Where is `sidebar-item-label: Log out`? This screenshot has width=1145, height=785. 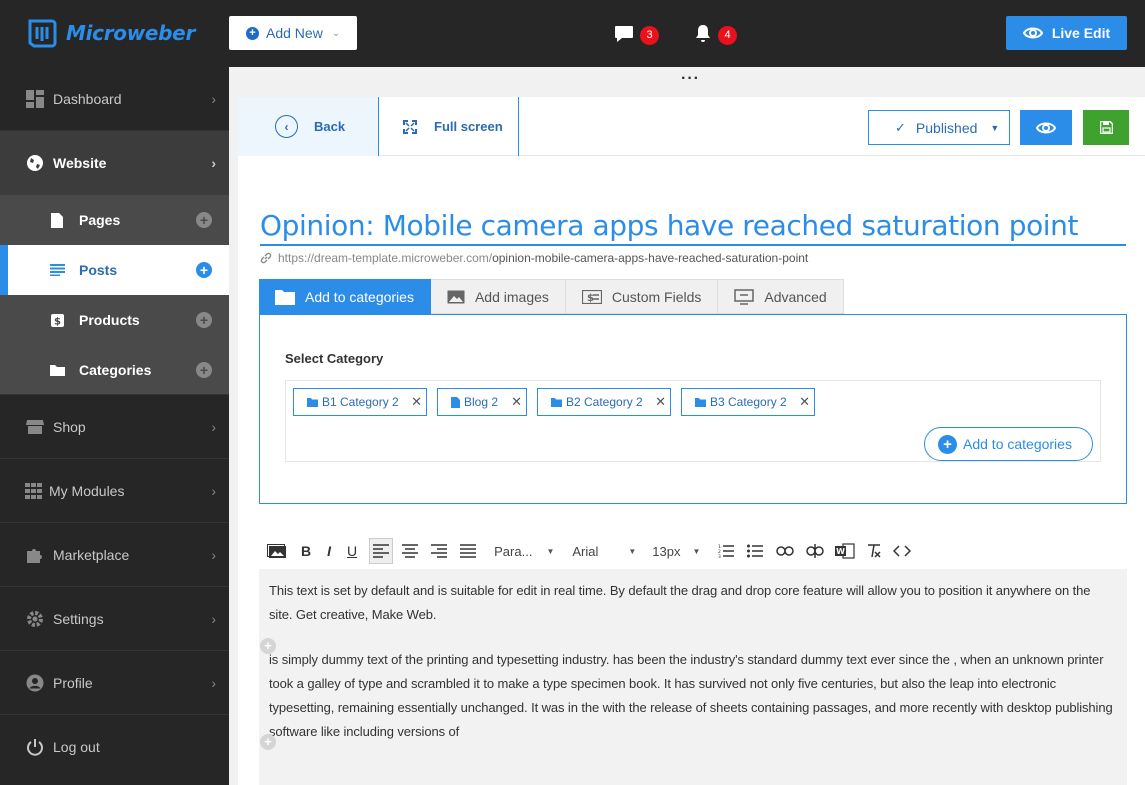
sidebar-item-label: Log out is located at coordinates (76, 747).